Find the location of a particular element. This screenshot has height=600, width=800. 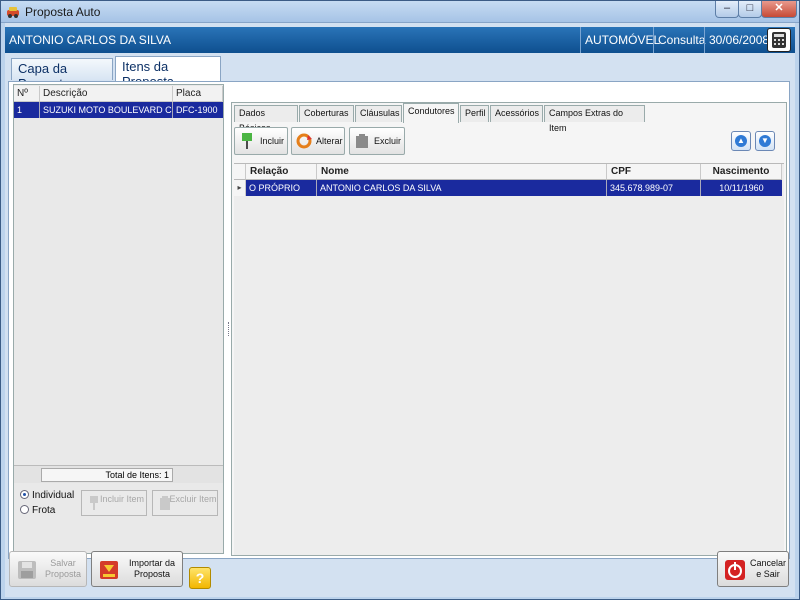

radio-individual: Individual is located at coordinates (47, 495).